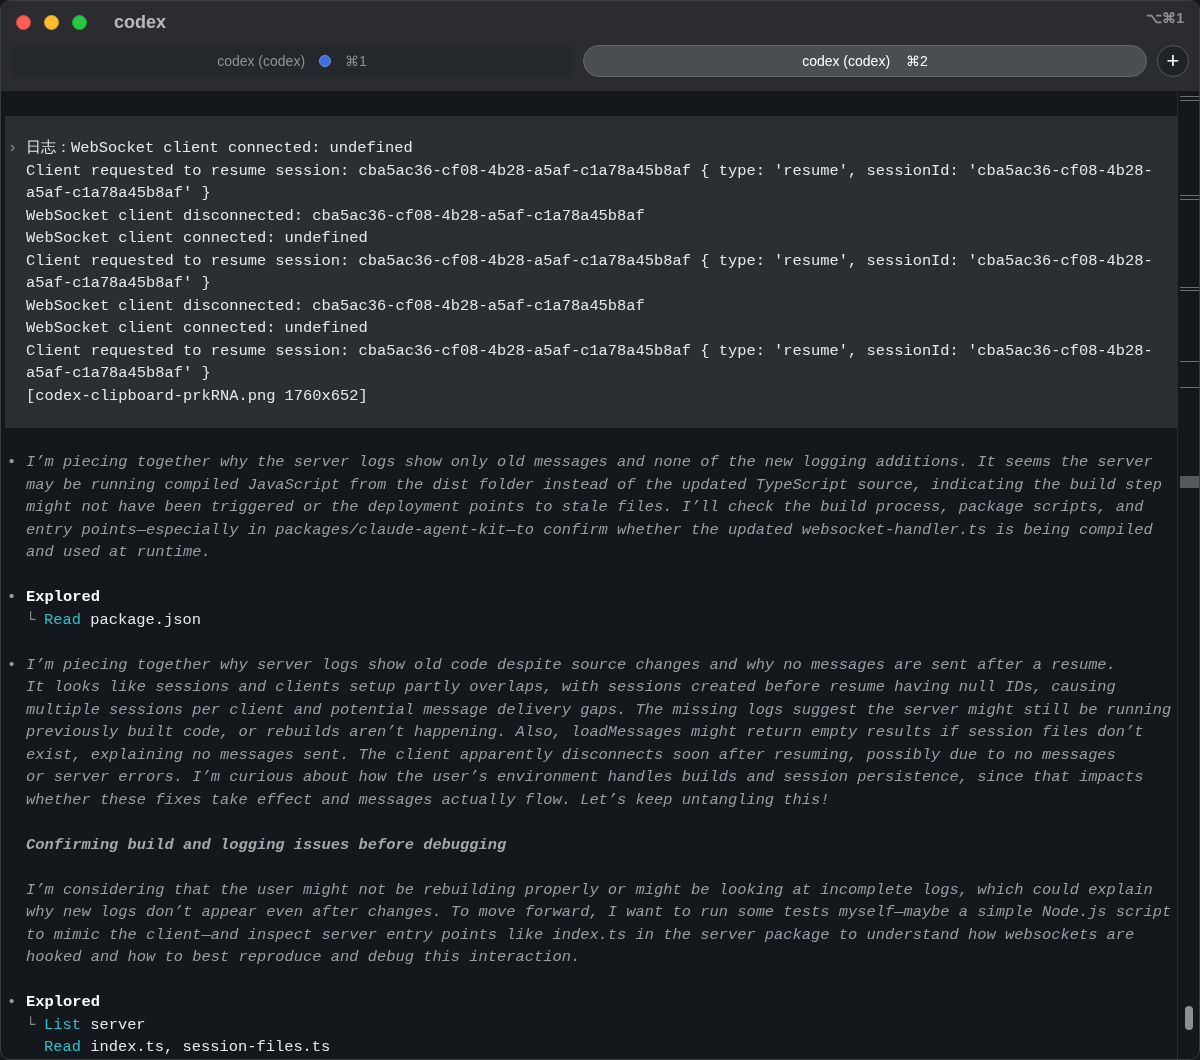 This screenshot has width=1200, height=1060. I want to click on scrollbar, so click(1188, 575).